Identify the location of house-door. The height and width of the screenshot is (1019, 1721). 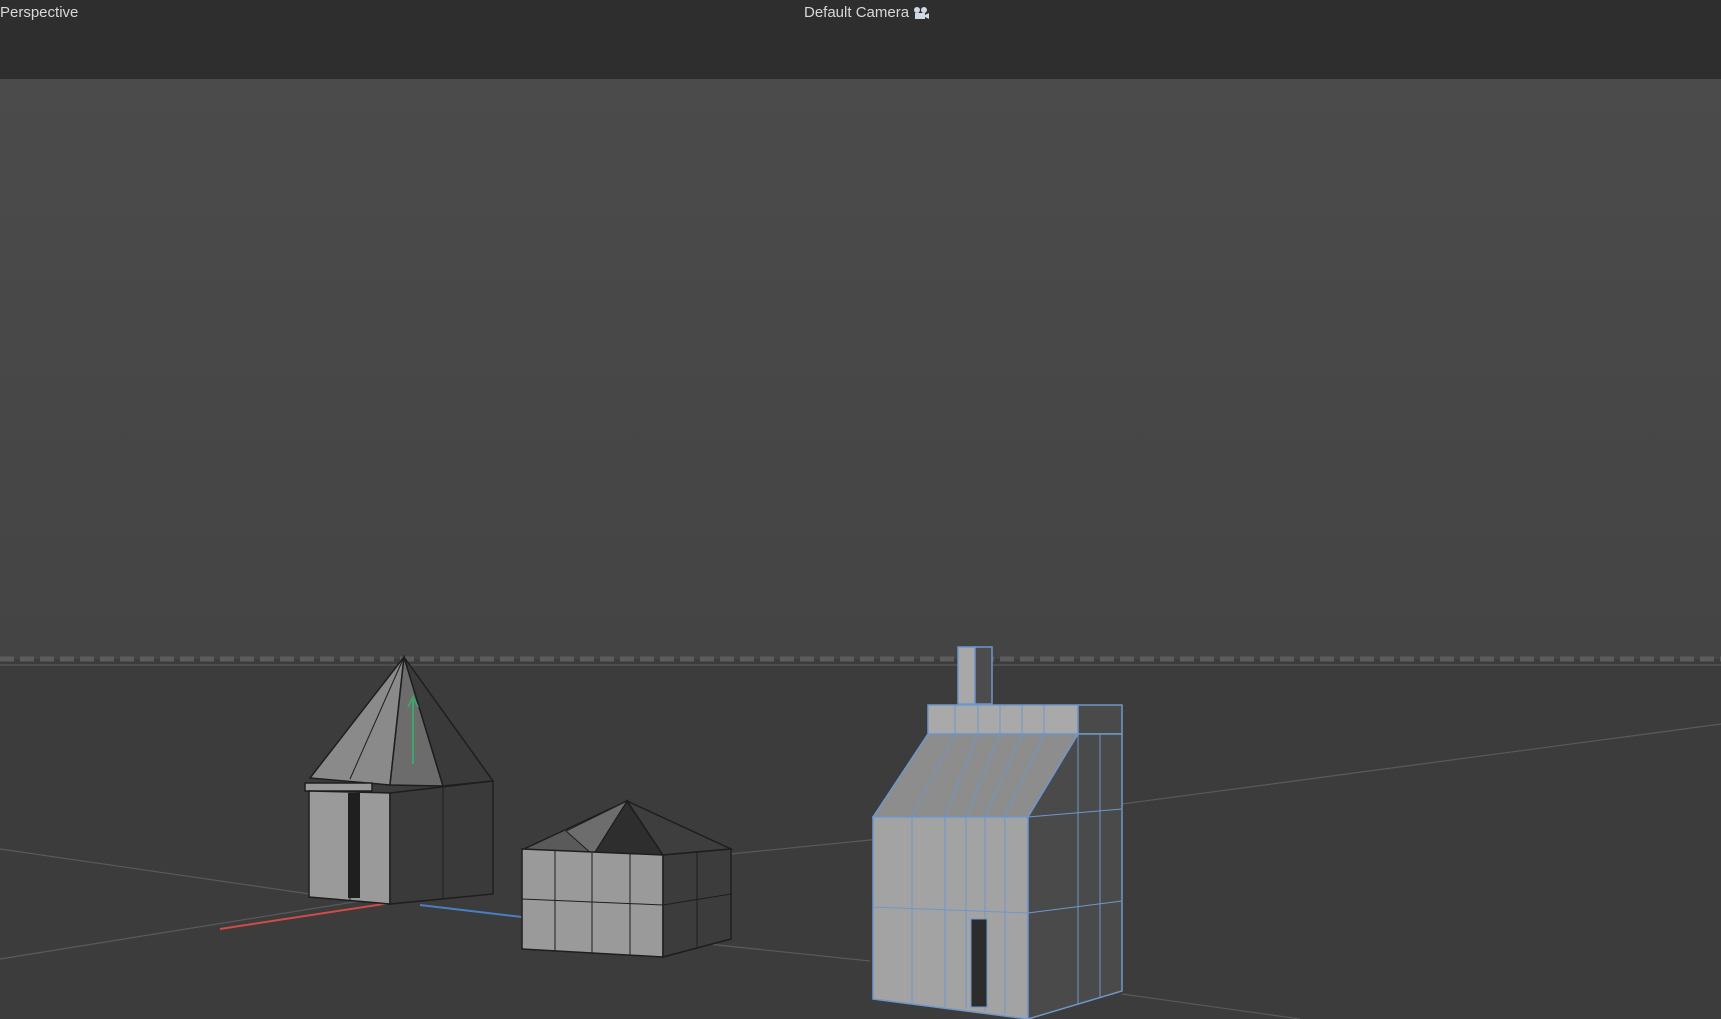
(979, 963).